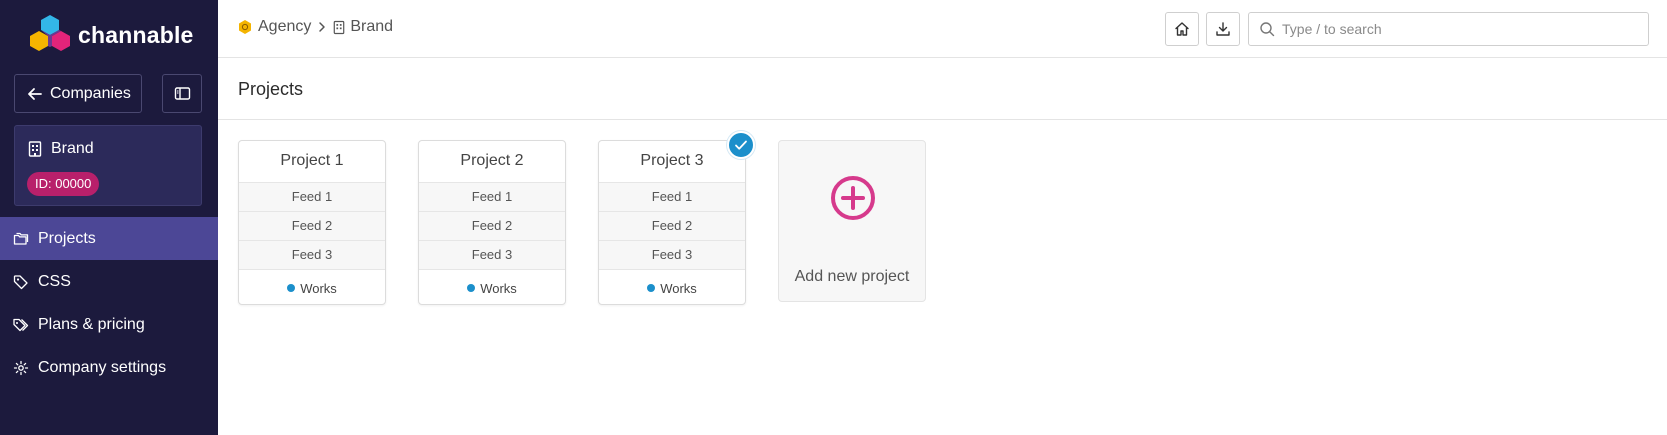 This screenshot has height=435, width=1667. I want to click on project-card-1: Project 1 Feed 1 Feed 2 Feed 3 Works, so click(312, 222).